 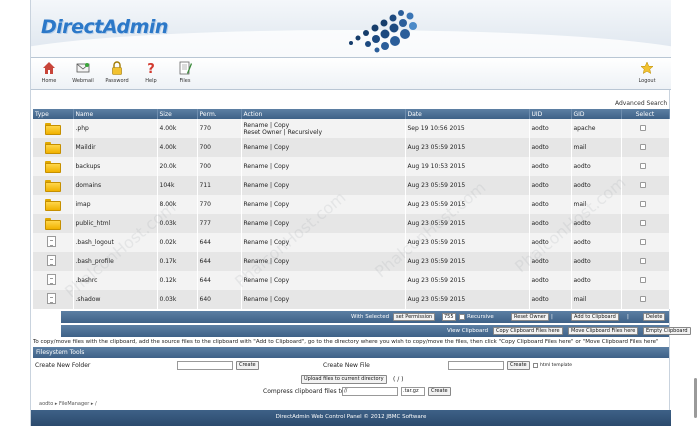 What do you see at coordinates (667, 331) in the screenshot?
I see `empty-clipboard-button: Empty Clipboard` at bounding box center [667, 331].